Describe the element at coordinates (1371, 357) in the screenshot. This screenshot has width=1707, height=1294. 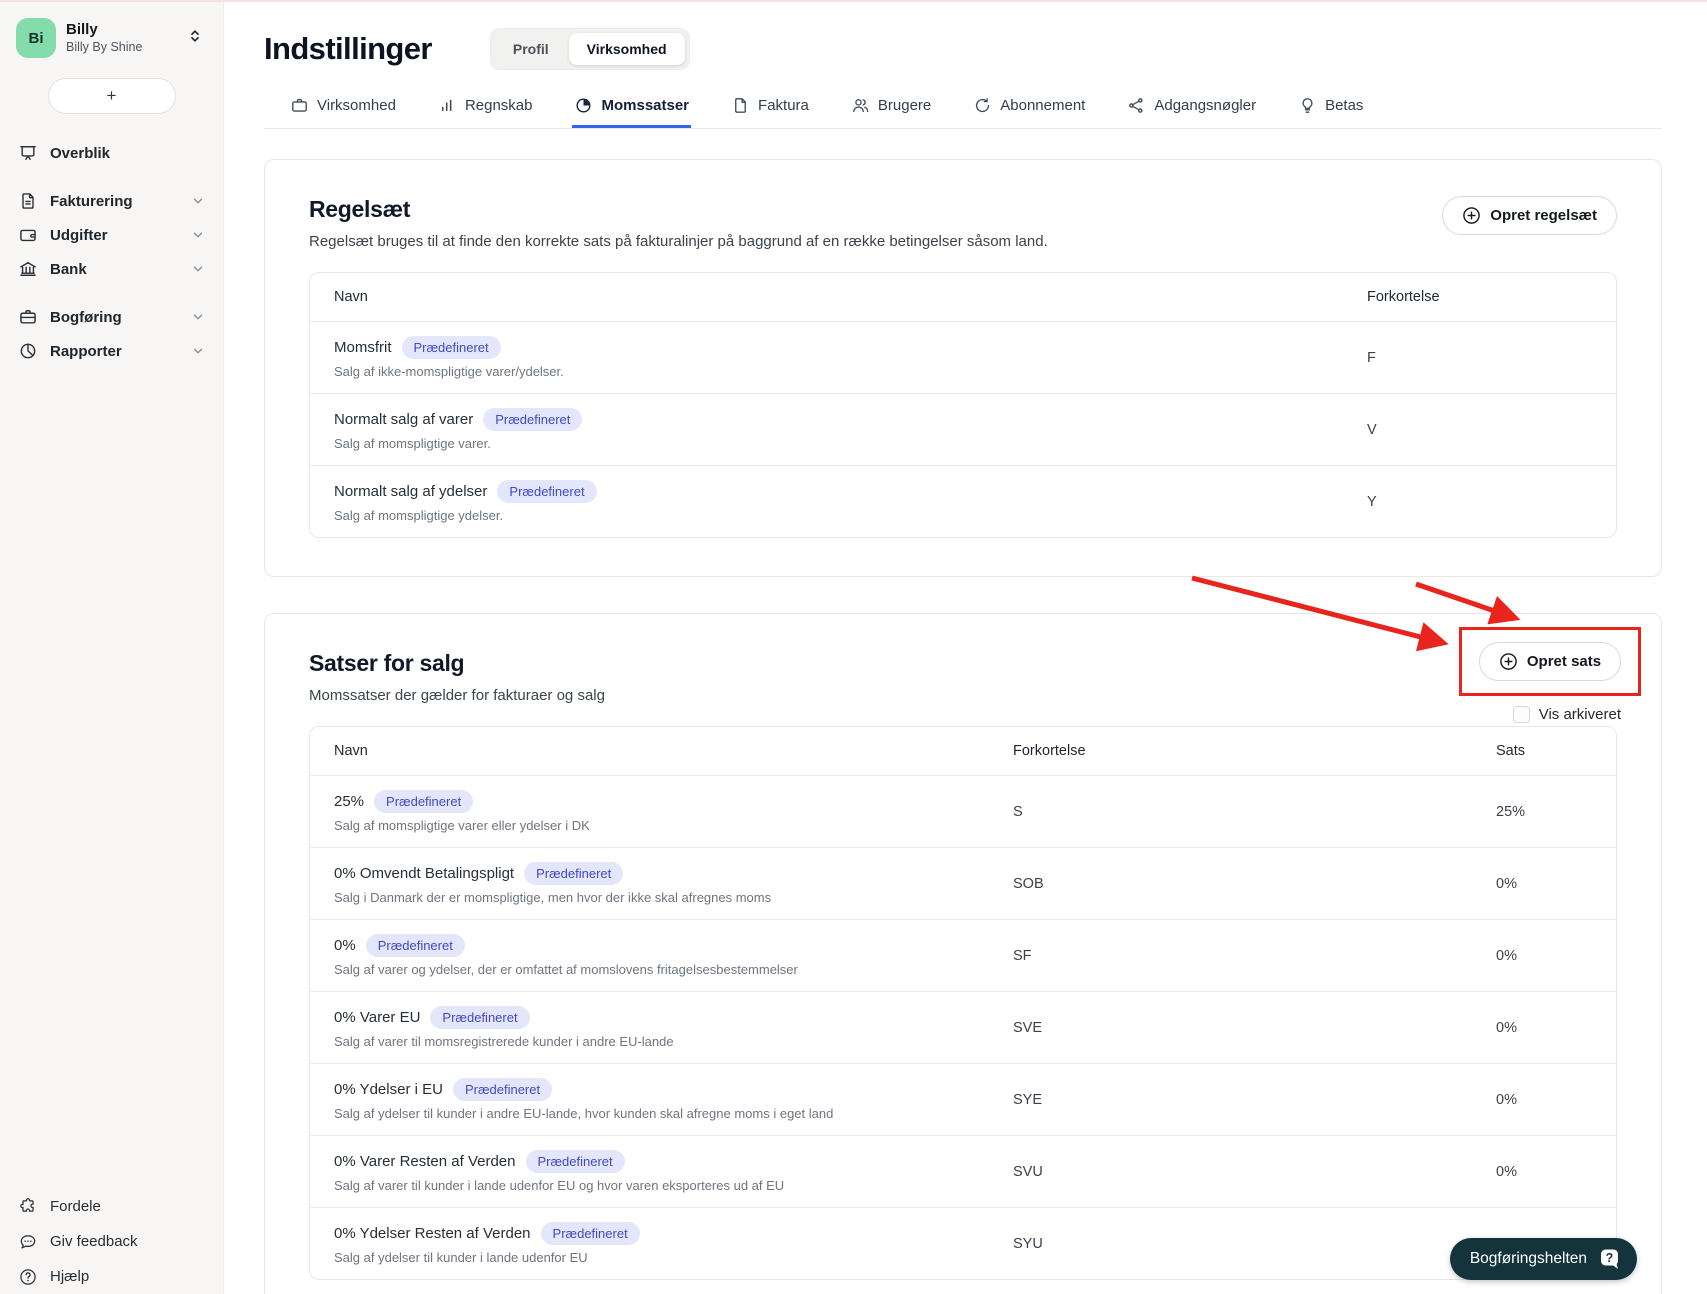
I see `abbreviation-value: F` at that location.